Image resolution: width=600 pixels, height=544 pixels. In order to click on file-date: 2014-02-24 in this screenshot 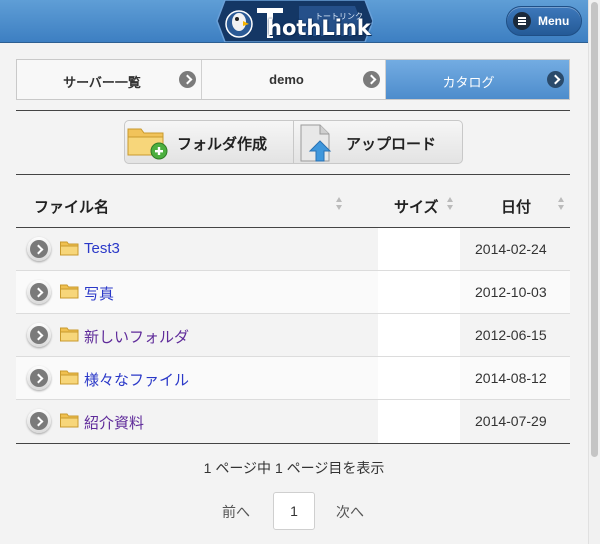, I will do `click(511, 249)`.